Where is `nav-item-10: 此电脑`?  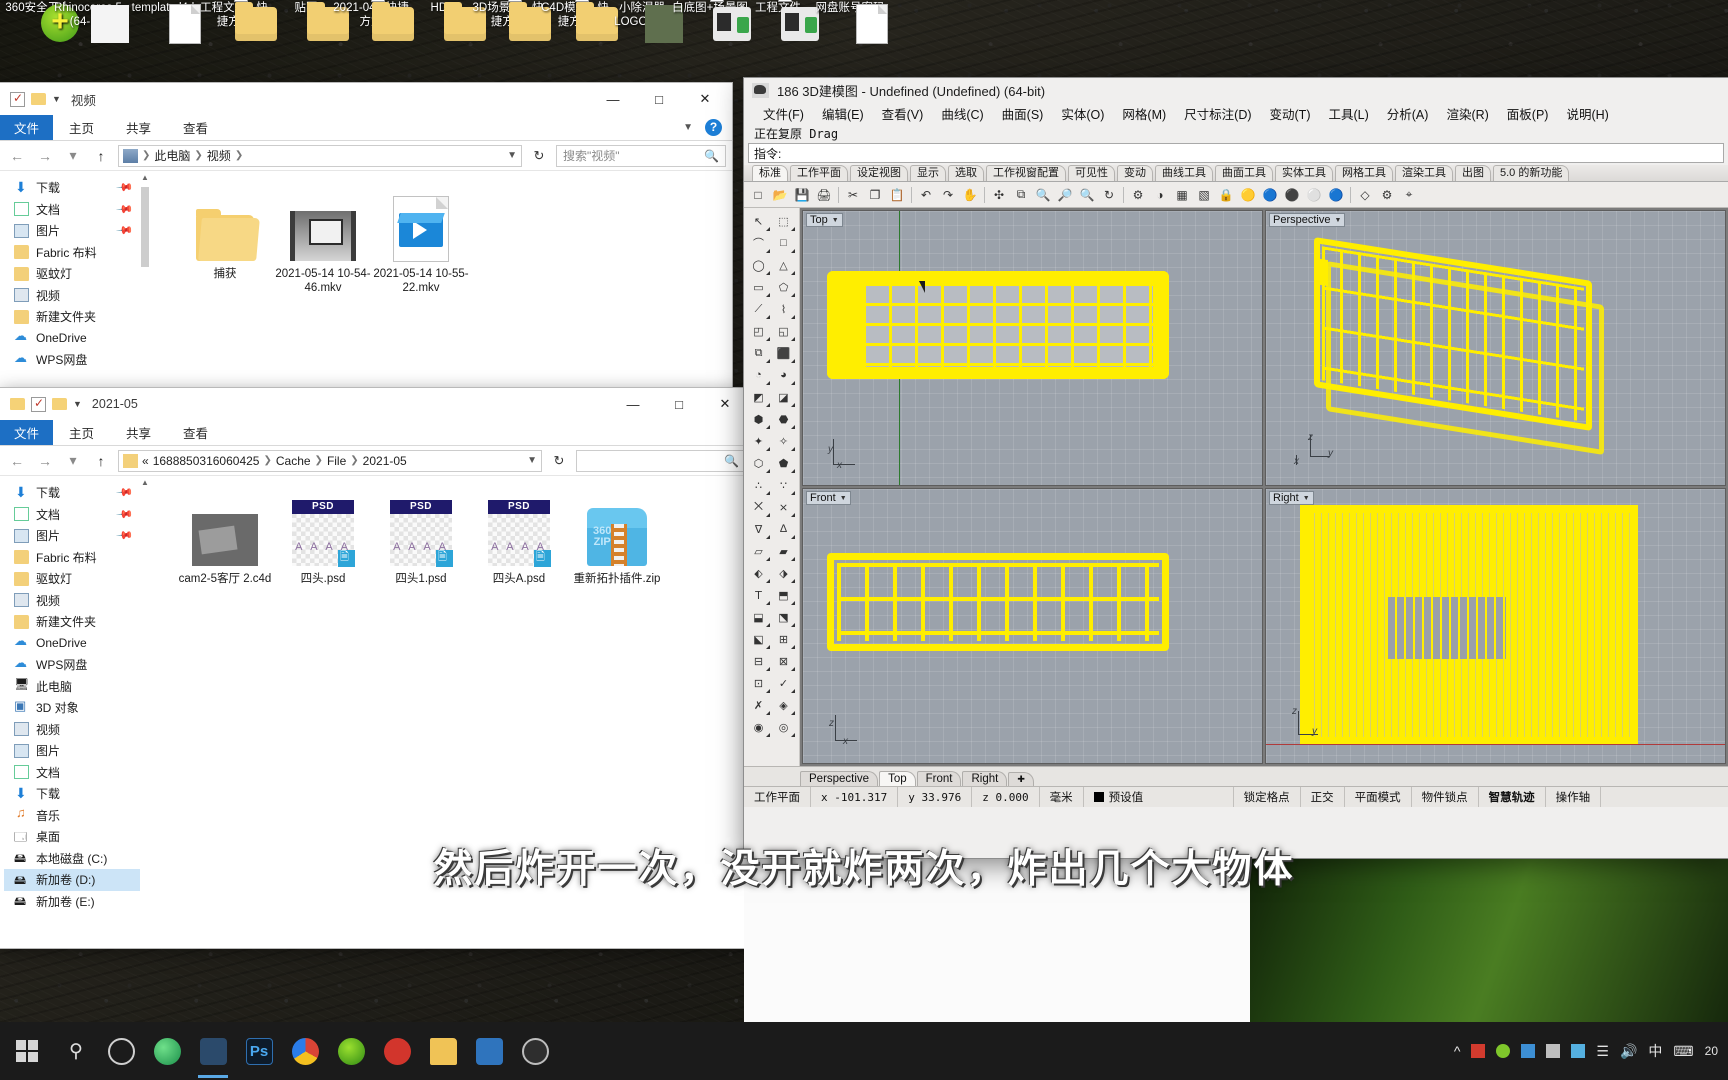
nav-item-10: 此电脑 is located at coordinates (72, 687).